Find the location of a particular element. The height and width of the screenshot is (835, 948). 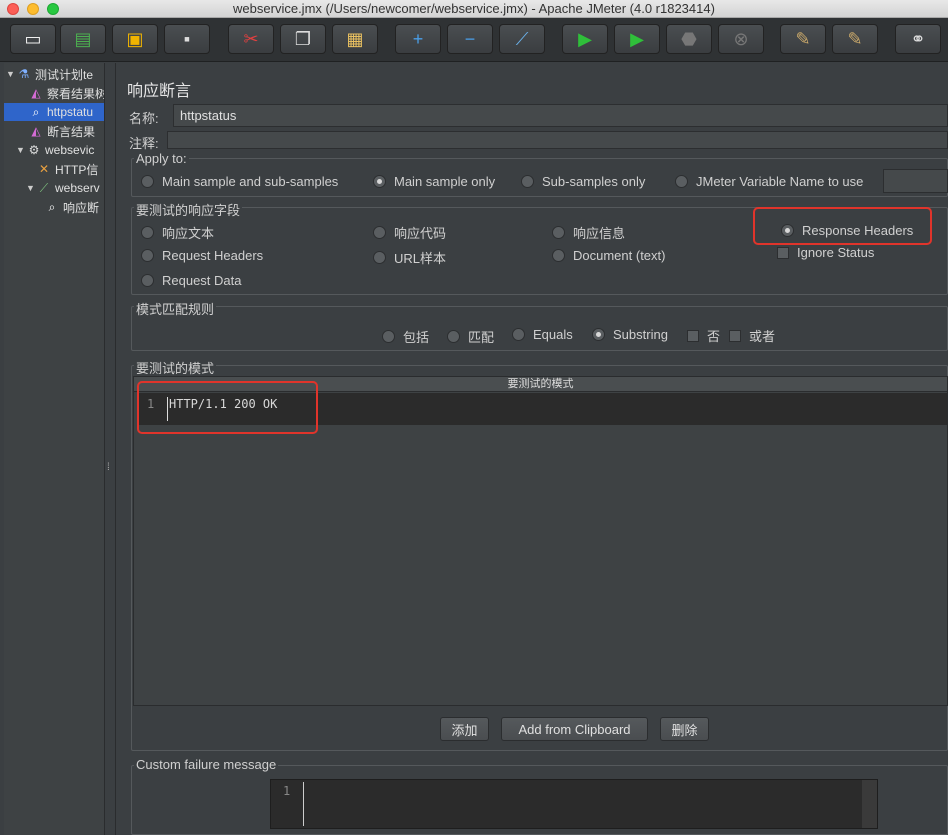

request-data-radio: Request Data is located at coordinates (191, 280).